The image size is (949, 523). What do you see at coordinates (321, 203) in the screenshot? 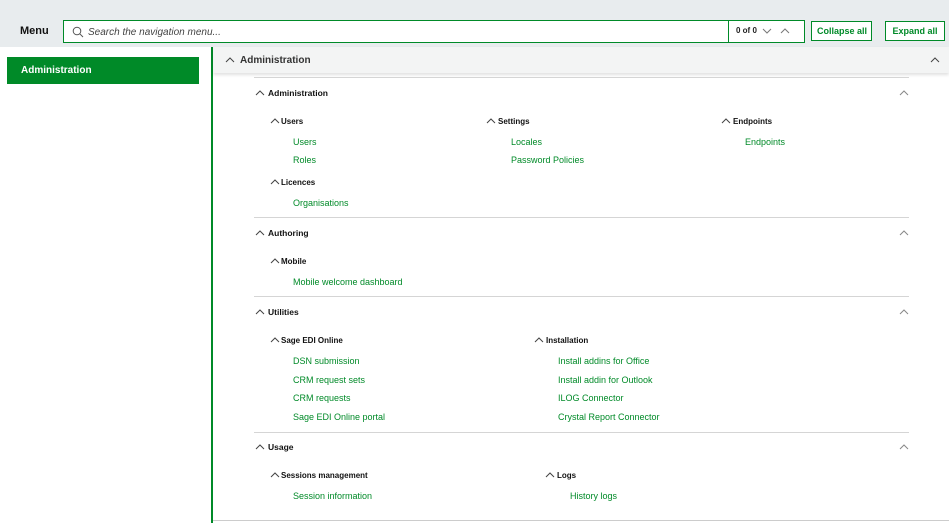
I see `link-organisations: Organisations` at bounding box center [321, 203].